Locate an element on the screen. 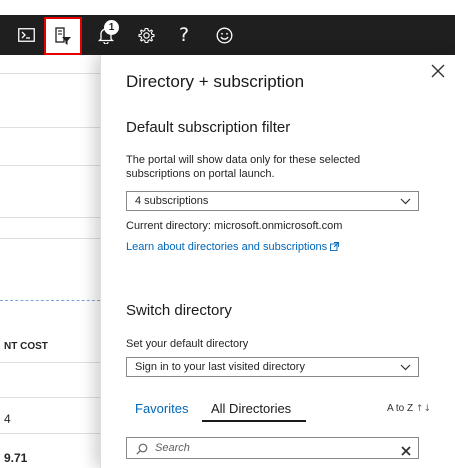 This screenshot has width=455, height=468. directory-search-box is located at coordinates (272, 448).